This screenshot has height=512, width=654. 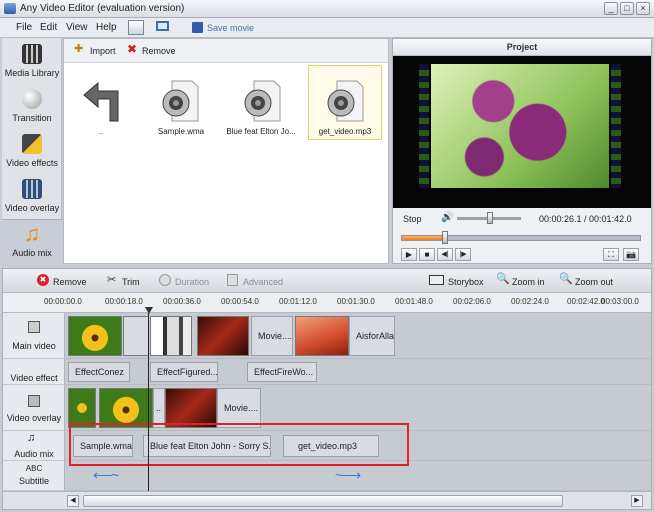 What do you see at coordinates (463, 254) in the screenshot?
I see `next-frame-button: |▶` at bounding box center [463, 254].